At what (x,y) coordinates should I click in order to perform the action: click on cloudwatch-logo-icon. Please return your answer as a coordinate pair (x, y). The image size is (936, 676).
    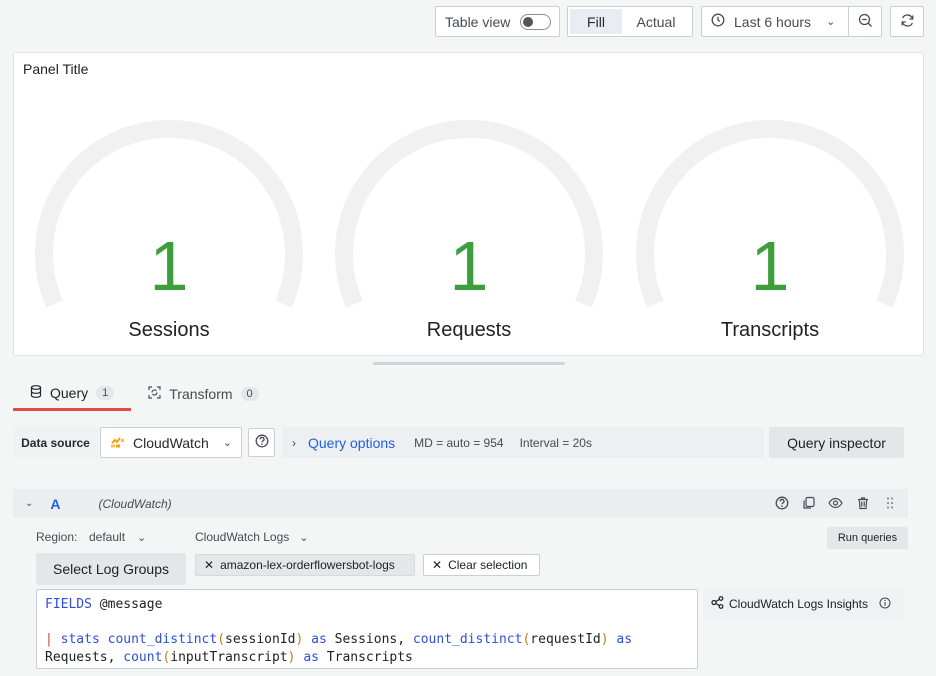
    Looking at the image, I should click on (117, 443).